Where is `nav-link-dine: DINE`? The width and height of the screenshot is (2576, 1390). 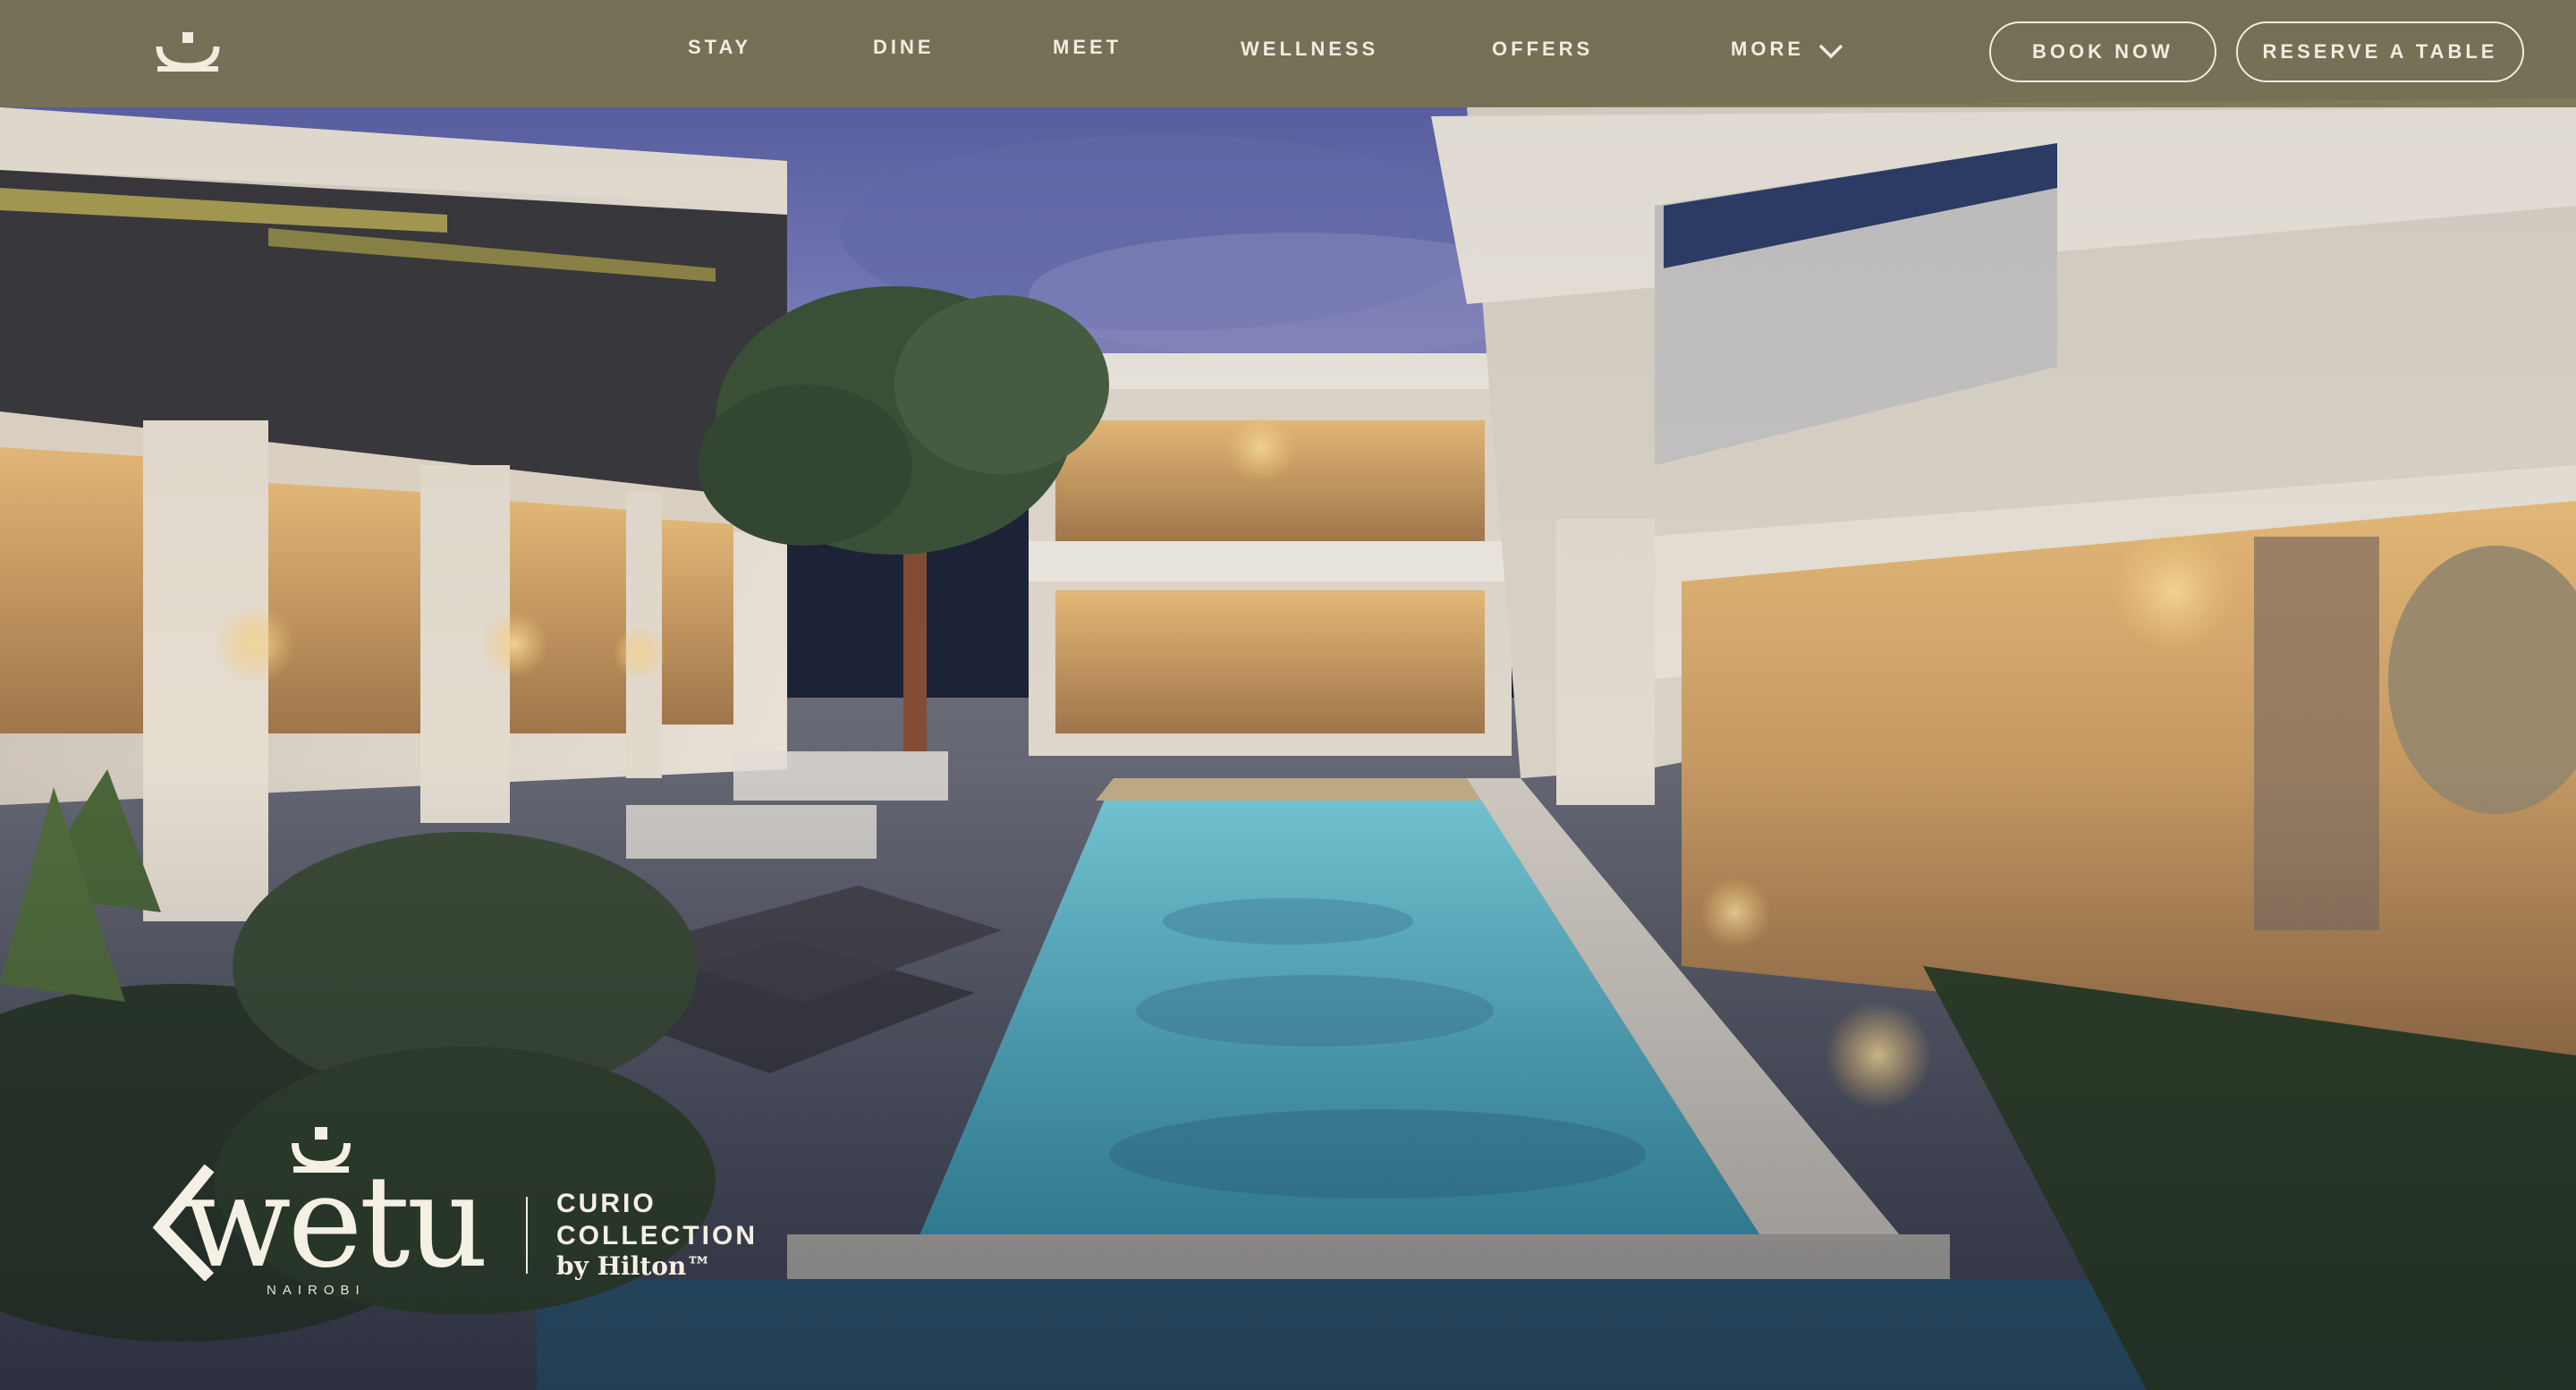 nav-link-dine: DINE is located at coordinates (904, 47).